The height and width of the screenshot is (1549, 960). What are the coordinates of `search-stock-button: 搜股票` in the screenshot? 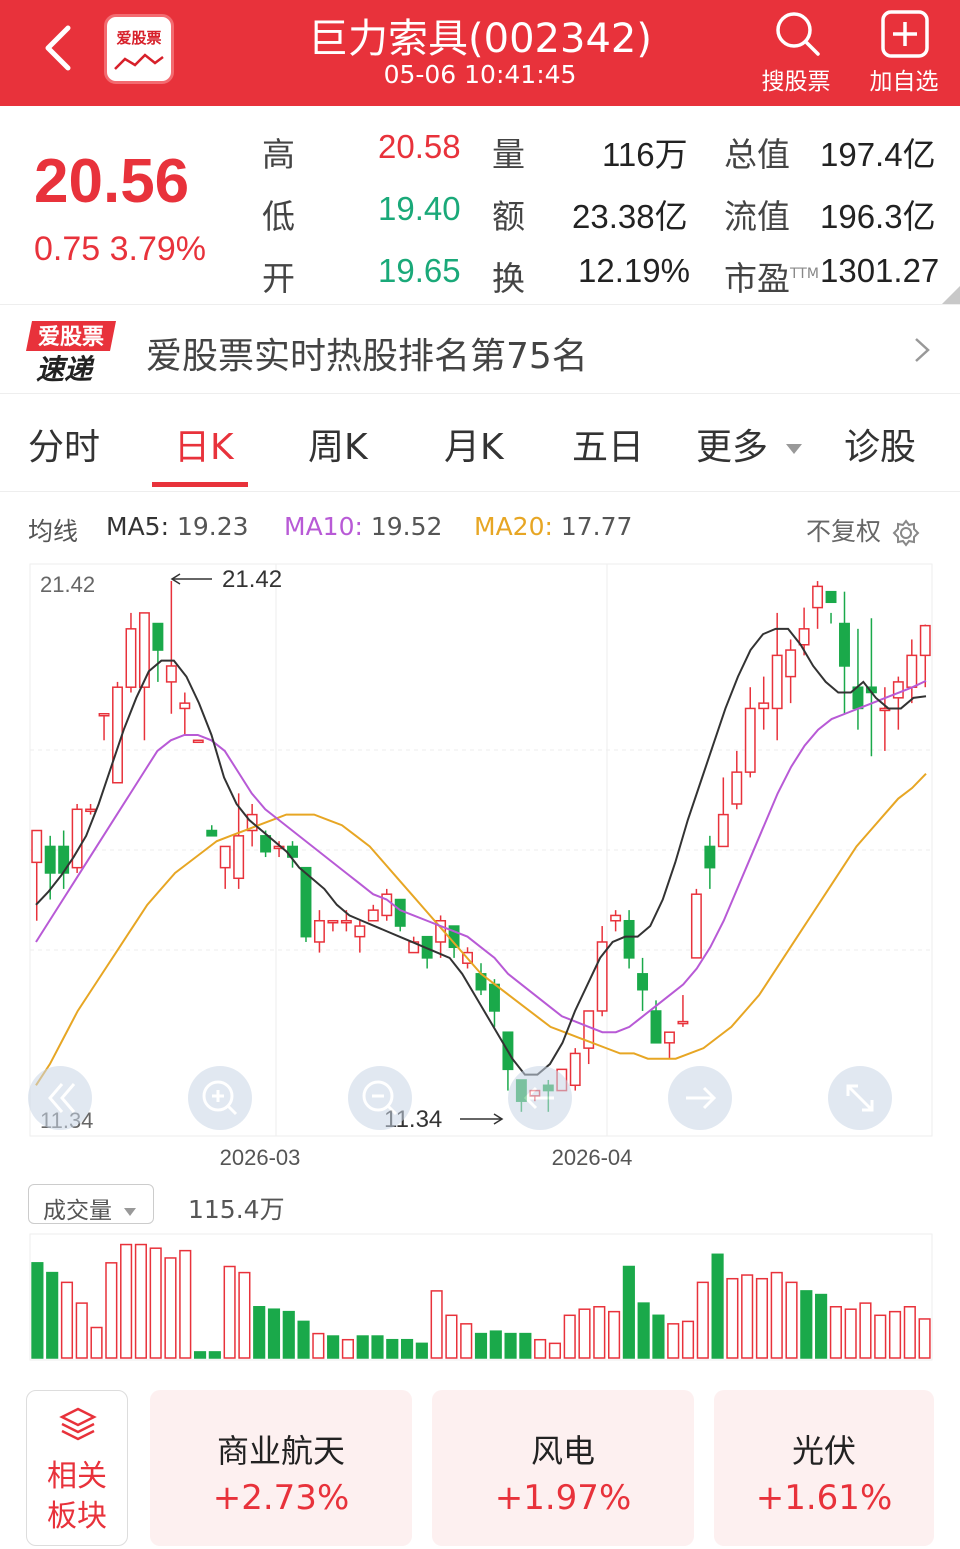 It's located at (796, 52).